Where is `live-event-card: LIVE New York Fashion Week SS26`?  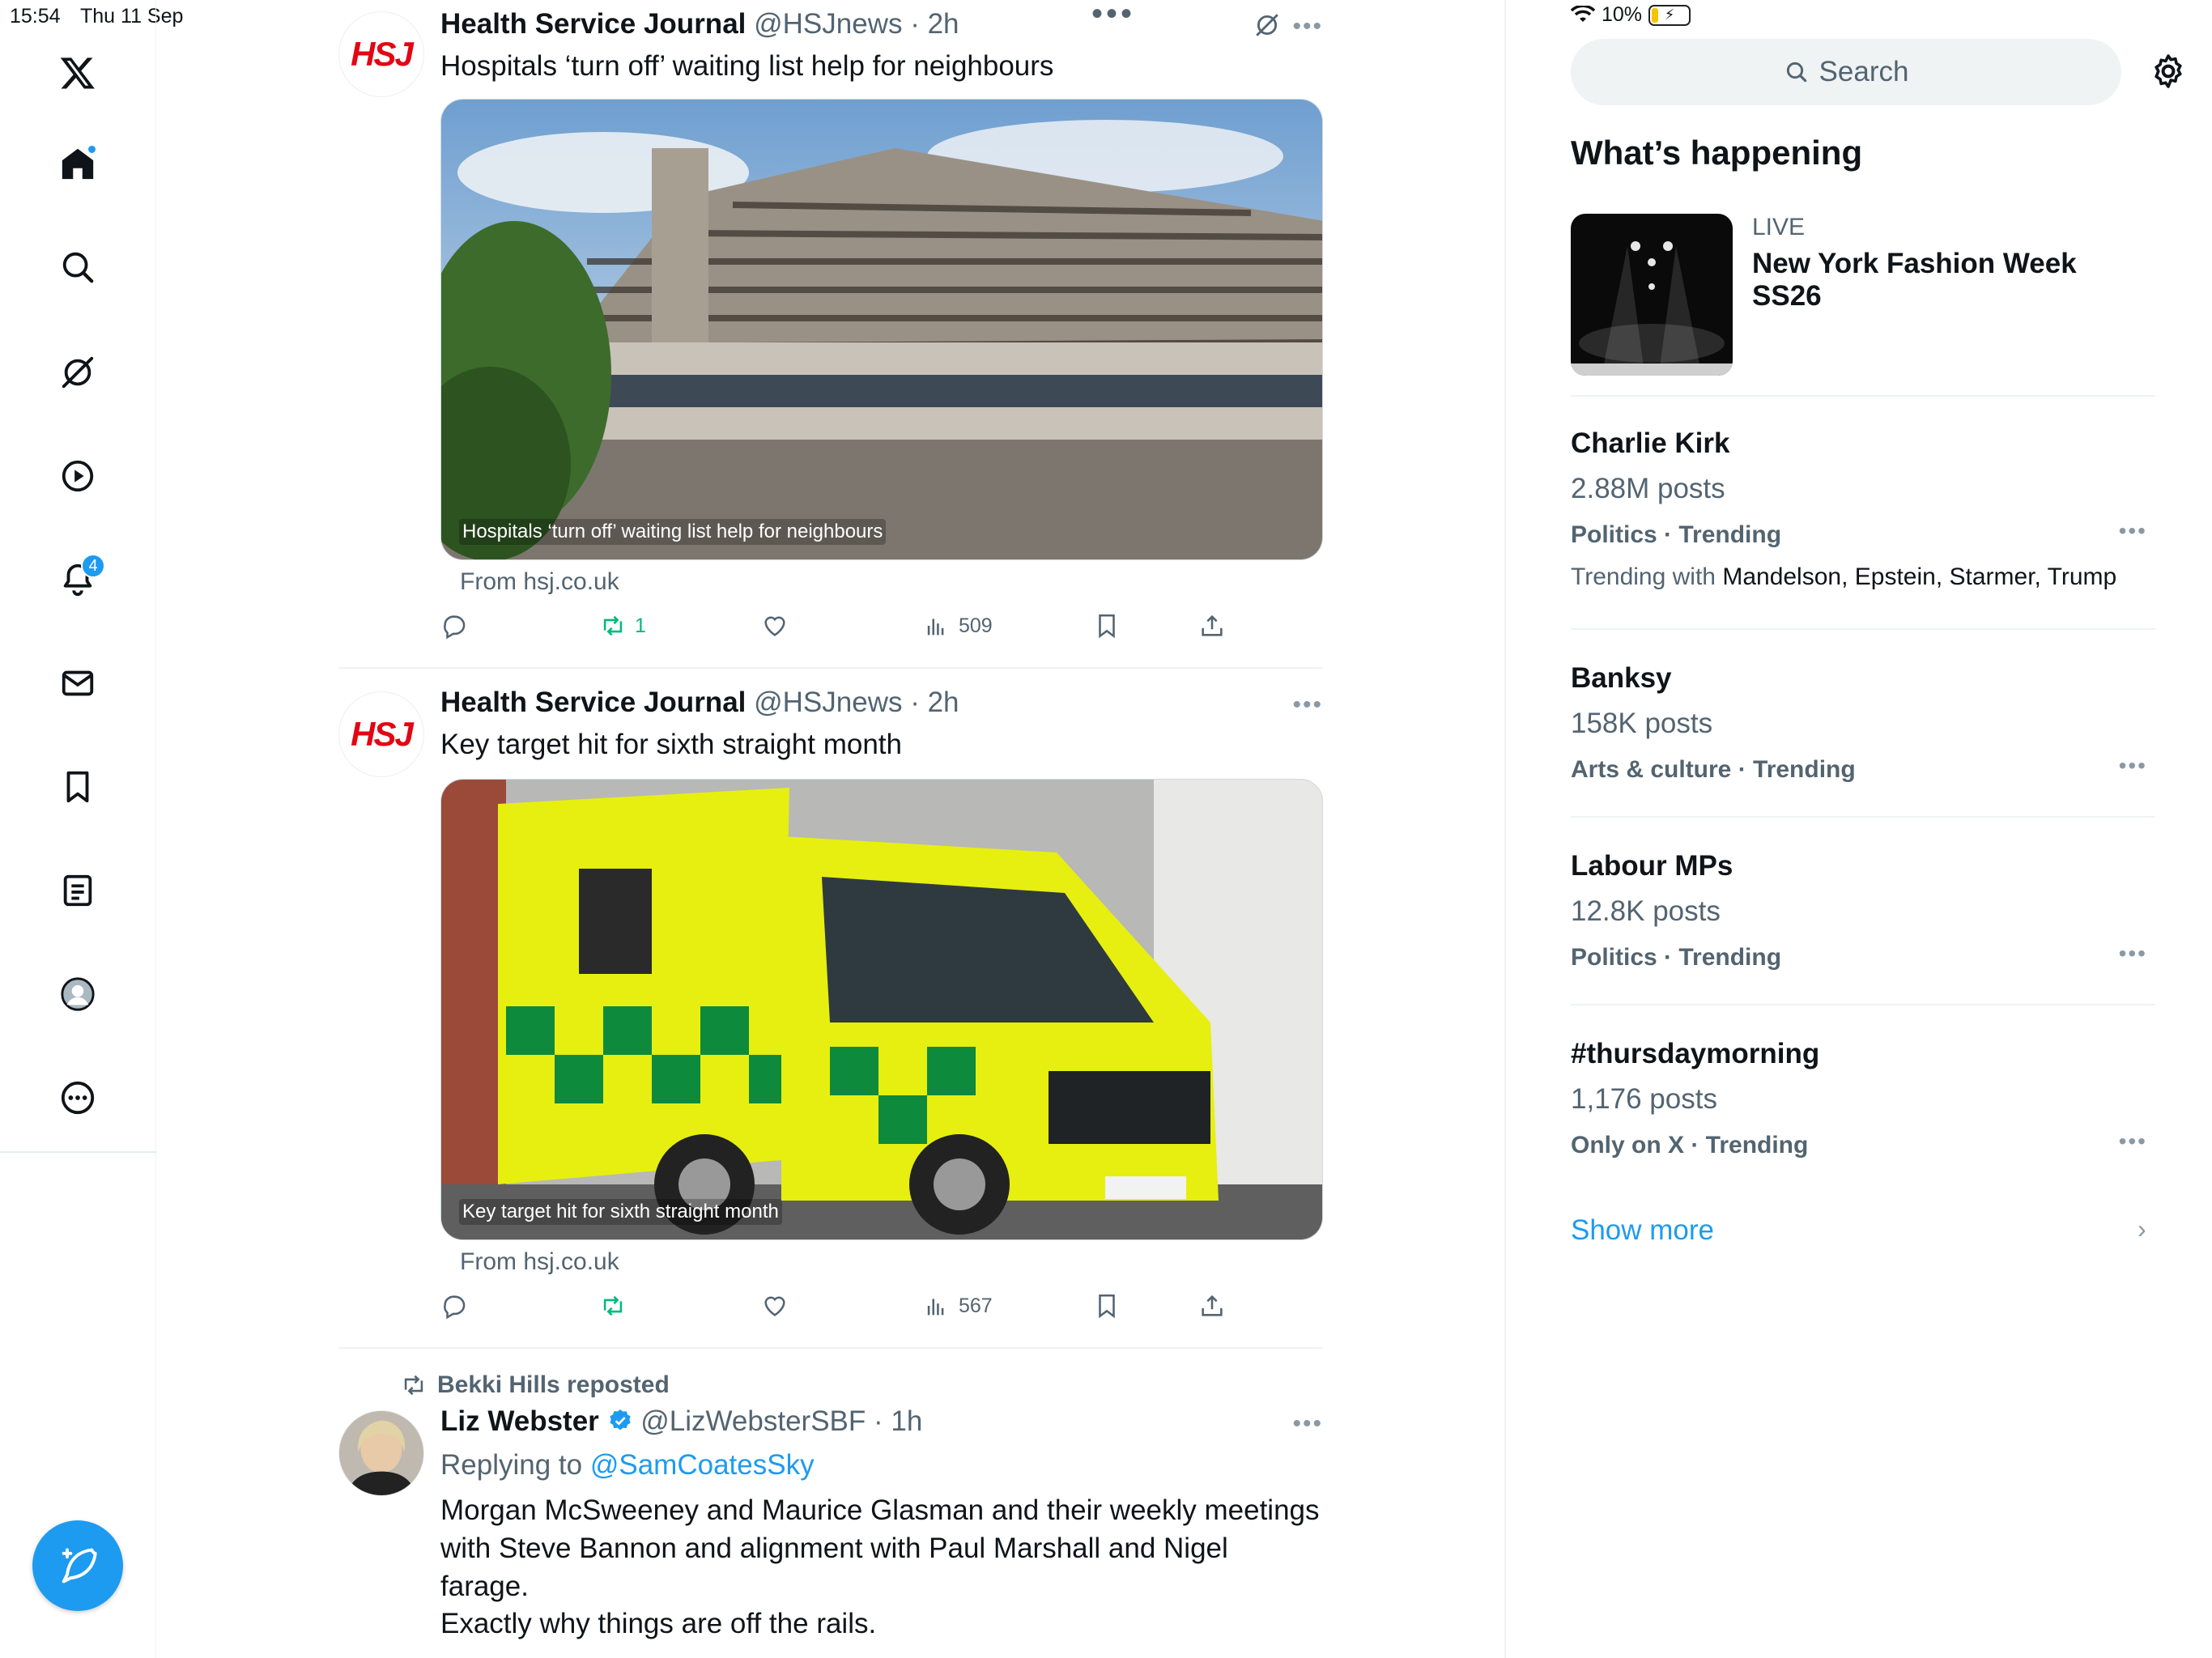
live-event-card: LIVE New York Fashion Week SS26 is located at coordinates (1863, 305).